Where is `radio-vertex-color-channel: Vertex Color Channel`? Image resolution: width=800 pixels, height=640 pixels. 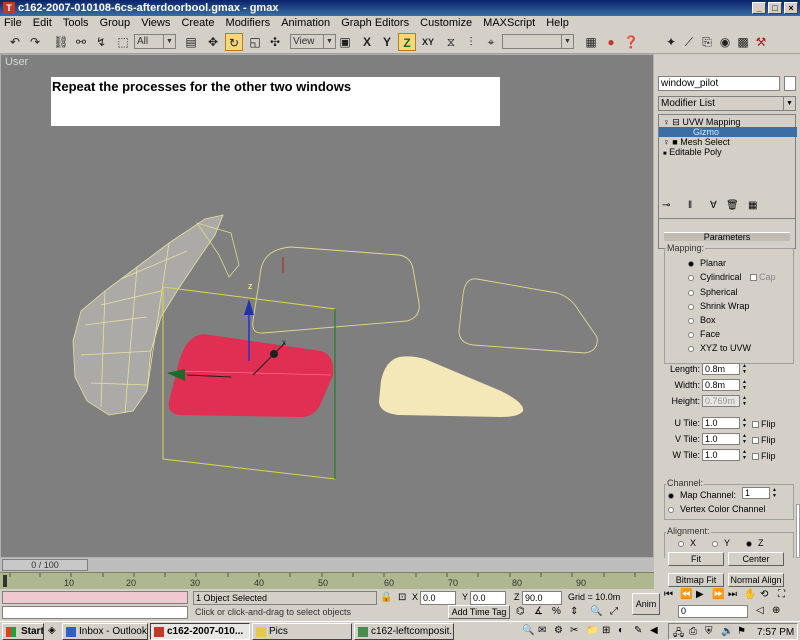 radio-vertex-color-channel: Vertex Color Channel is located at coordinates (733, 509).